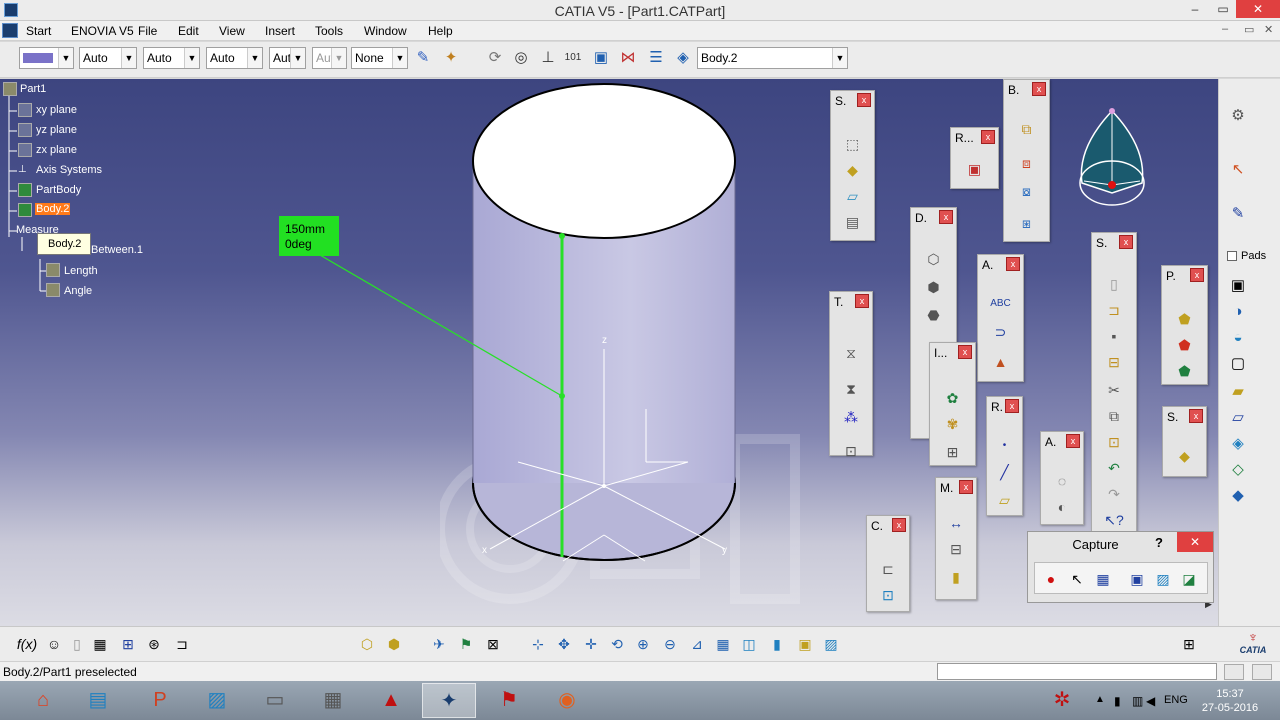  I want to click on taskbar-explorer: ▤, so click(98, 700).